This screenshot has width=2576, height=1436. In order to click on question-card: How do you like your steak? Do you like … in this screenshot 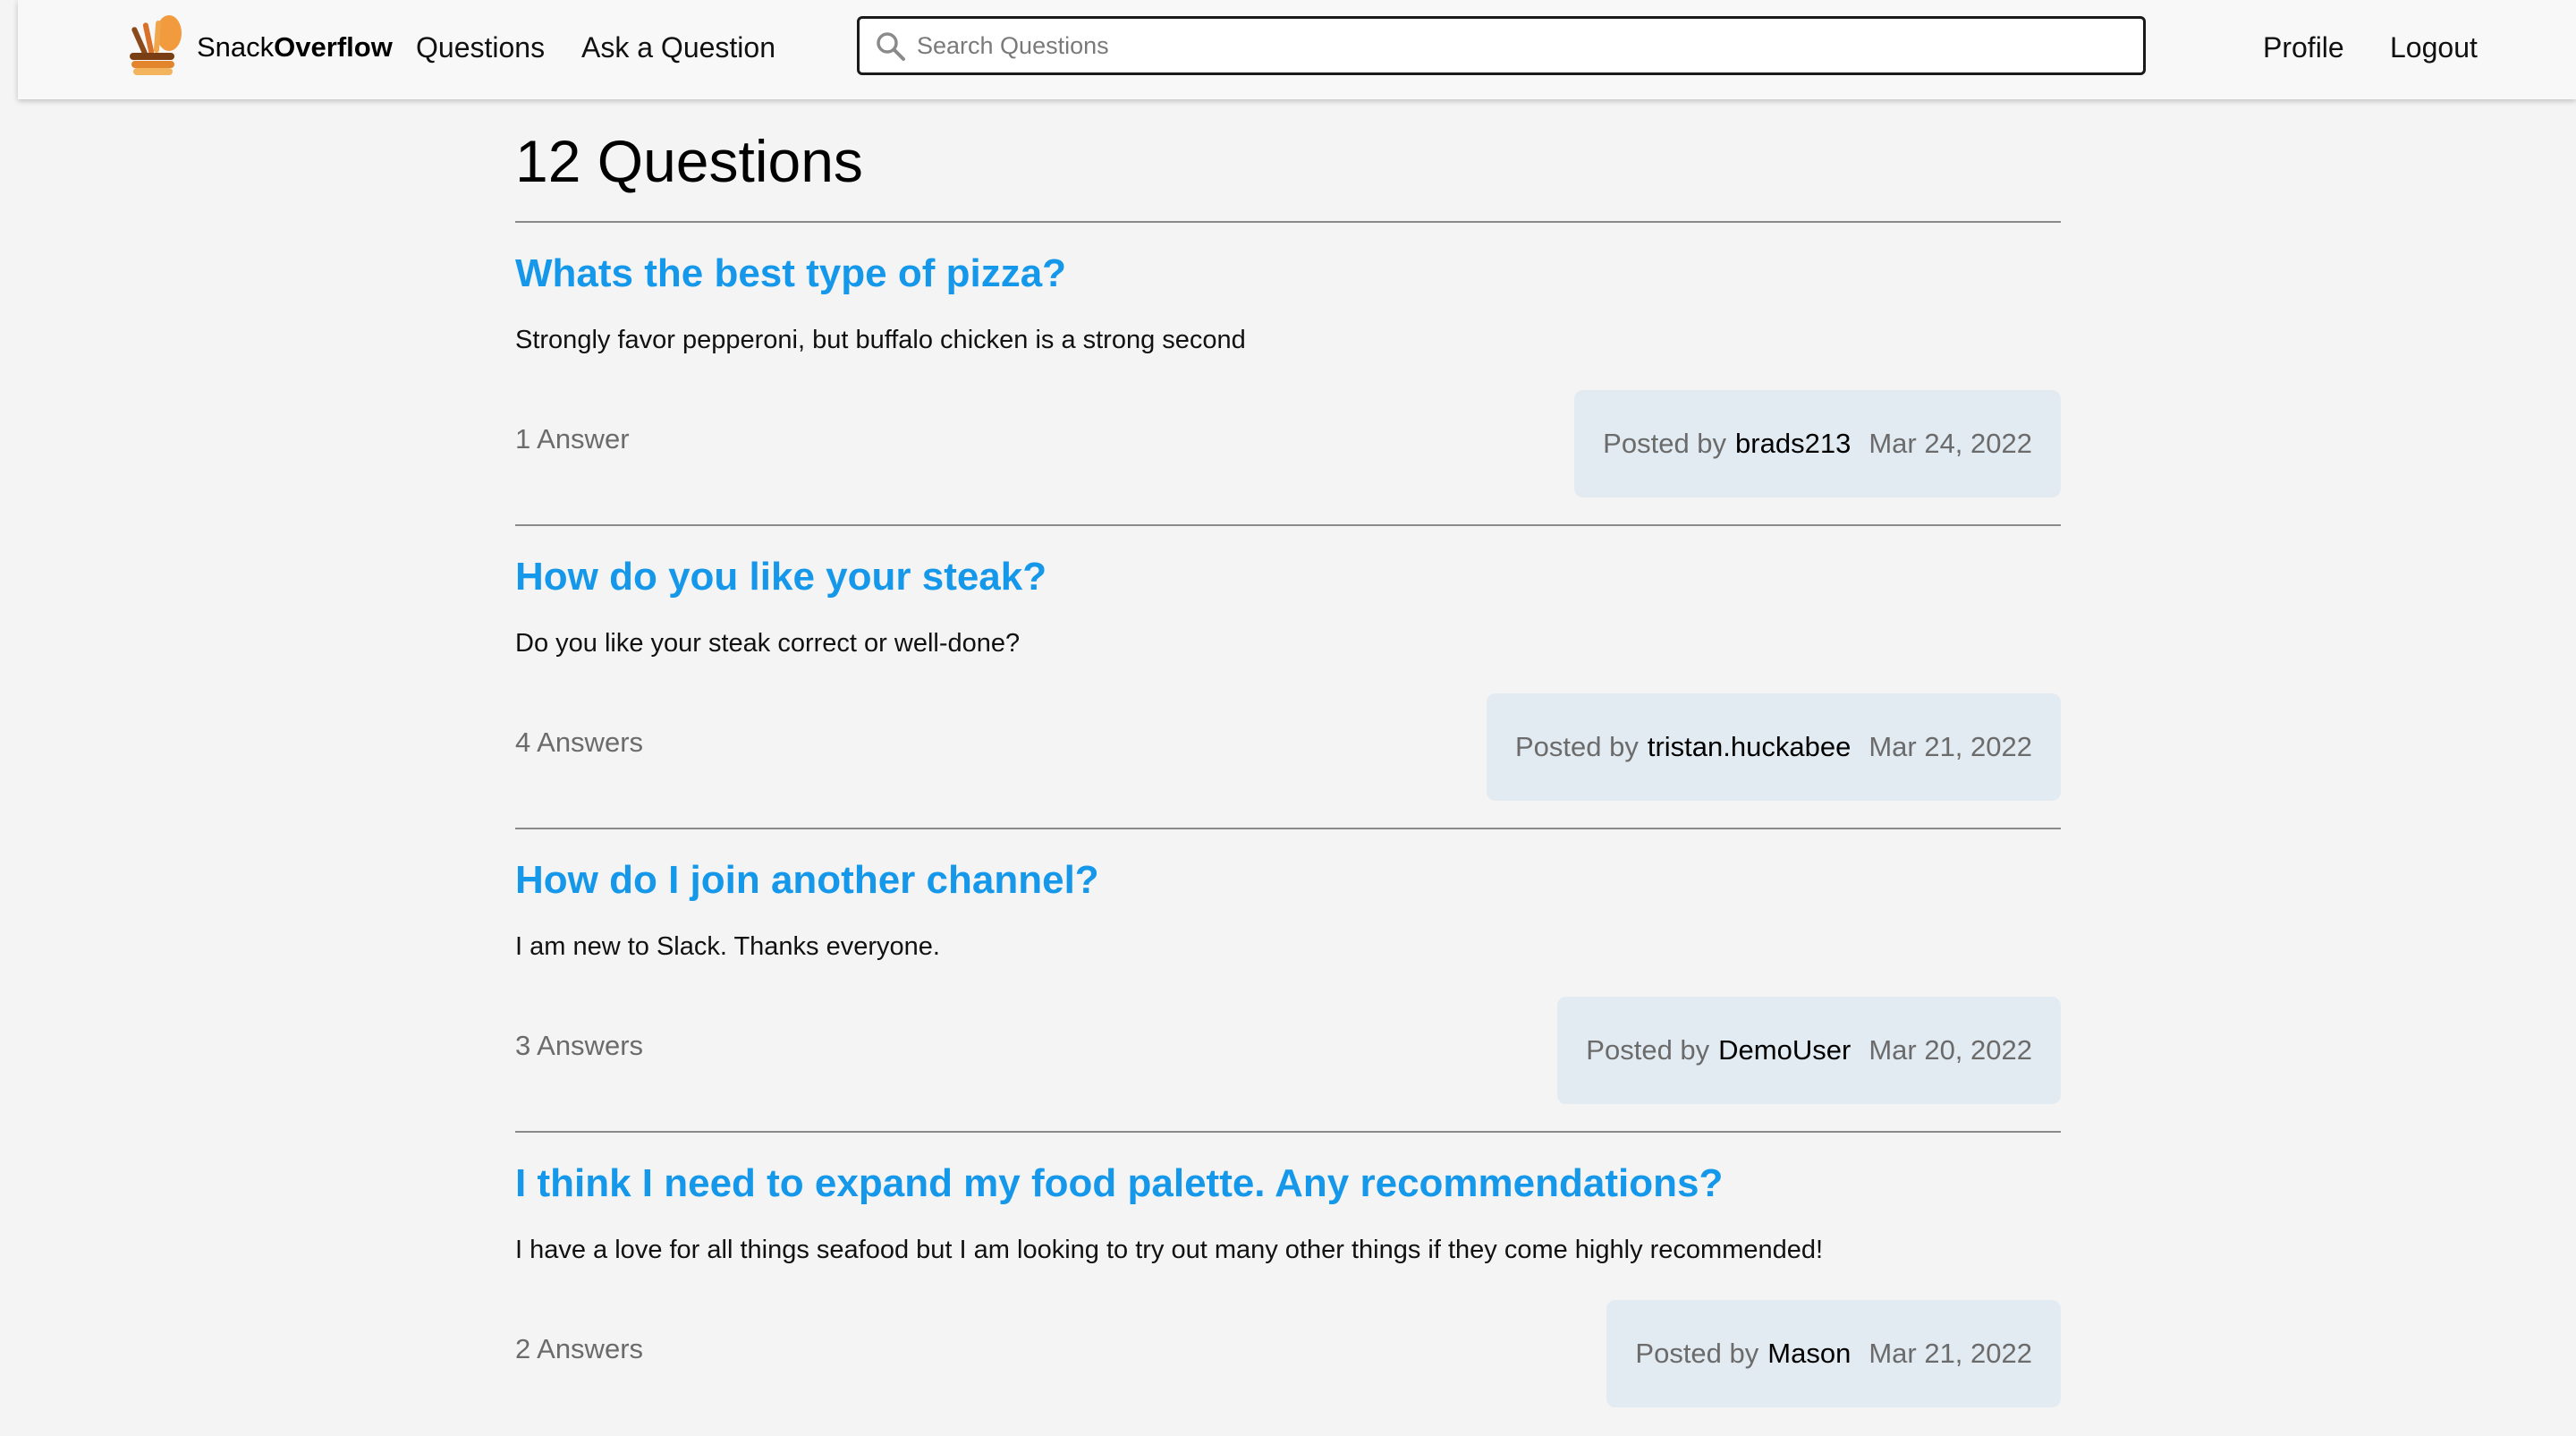, I will do `click(1288, 677)`.